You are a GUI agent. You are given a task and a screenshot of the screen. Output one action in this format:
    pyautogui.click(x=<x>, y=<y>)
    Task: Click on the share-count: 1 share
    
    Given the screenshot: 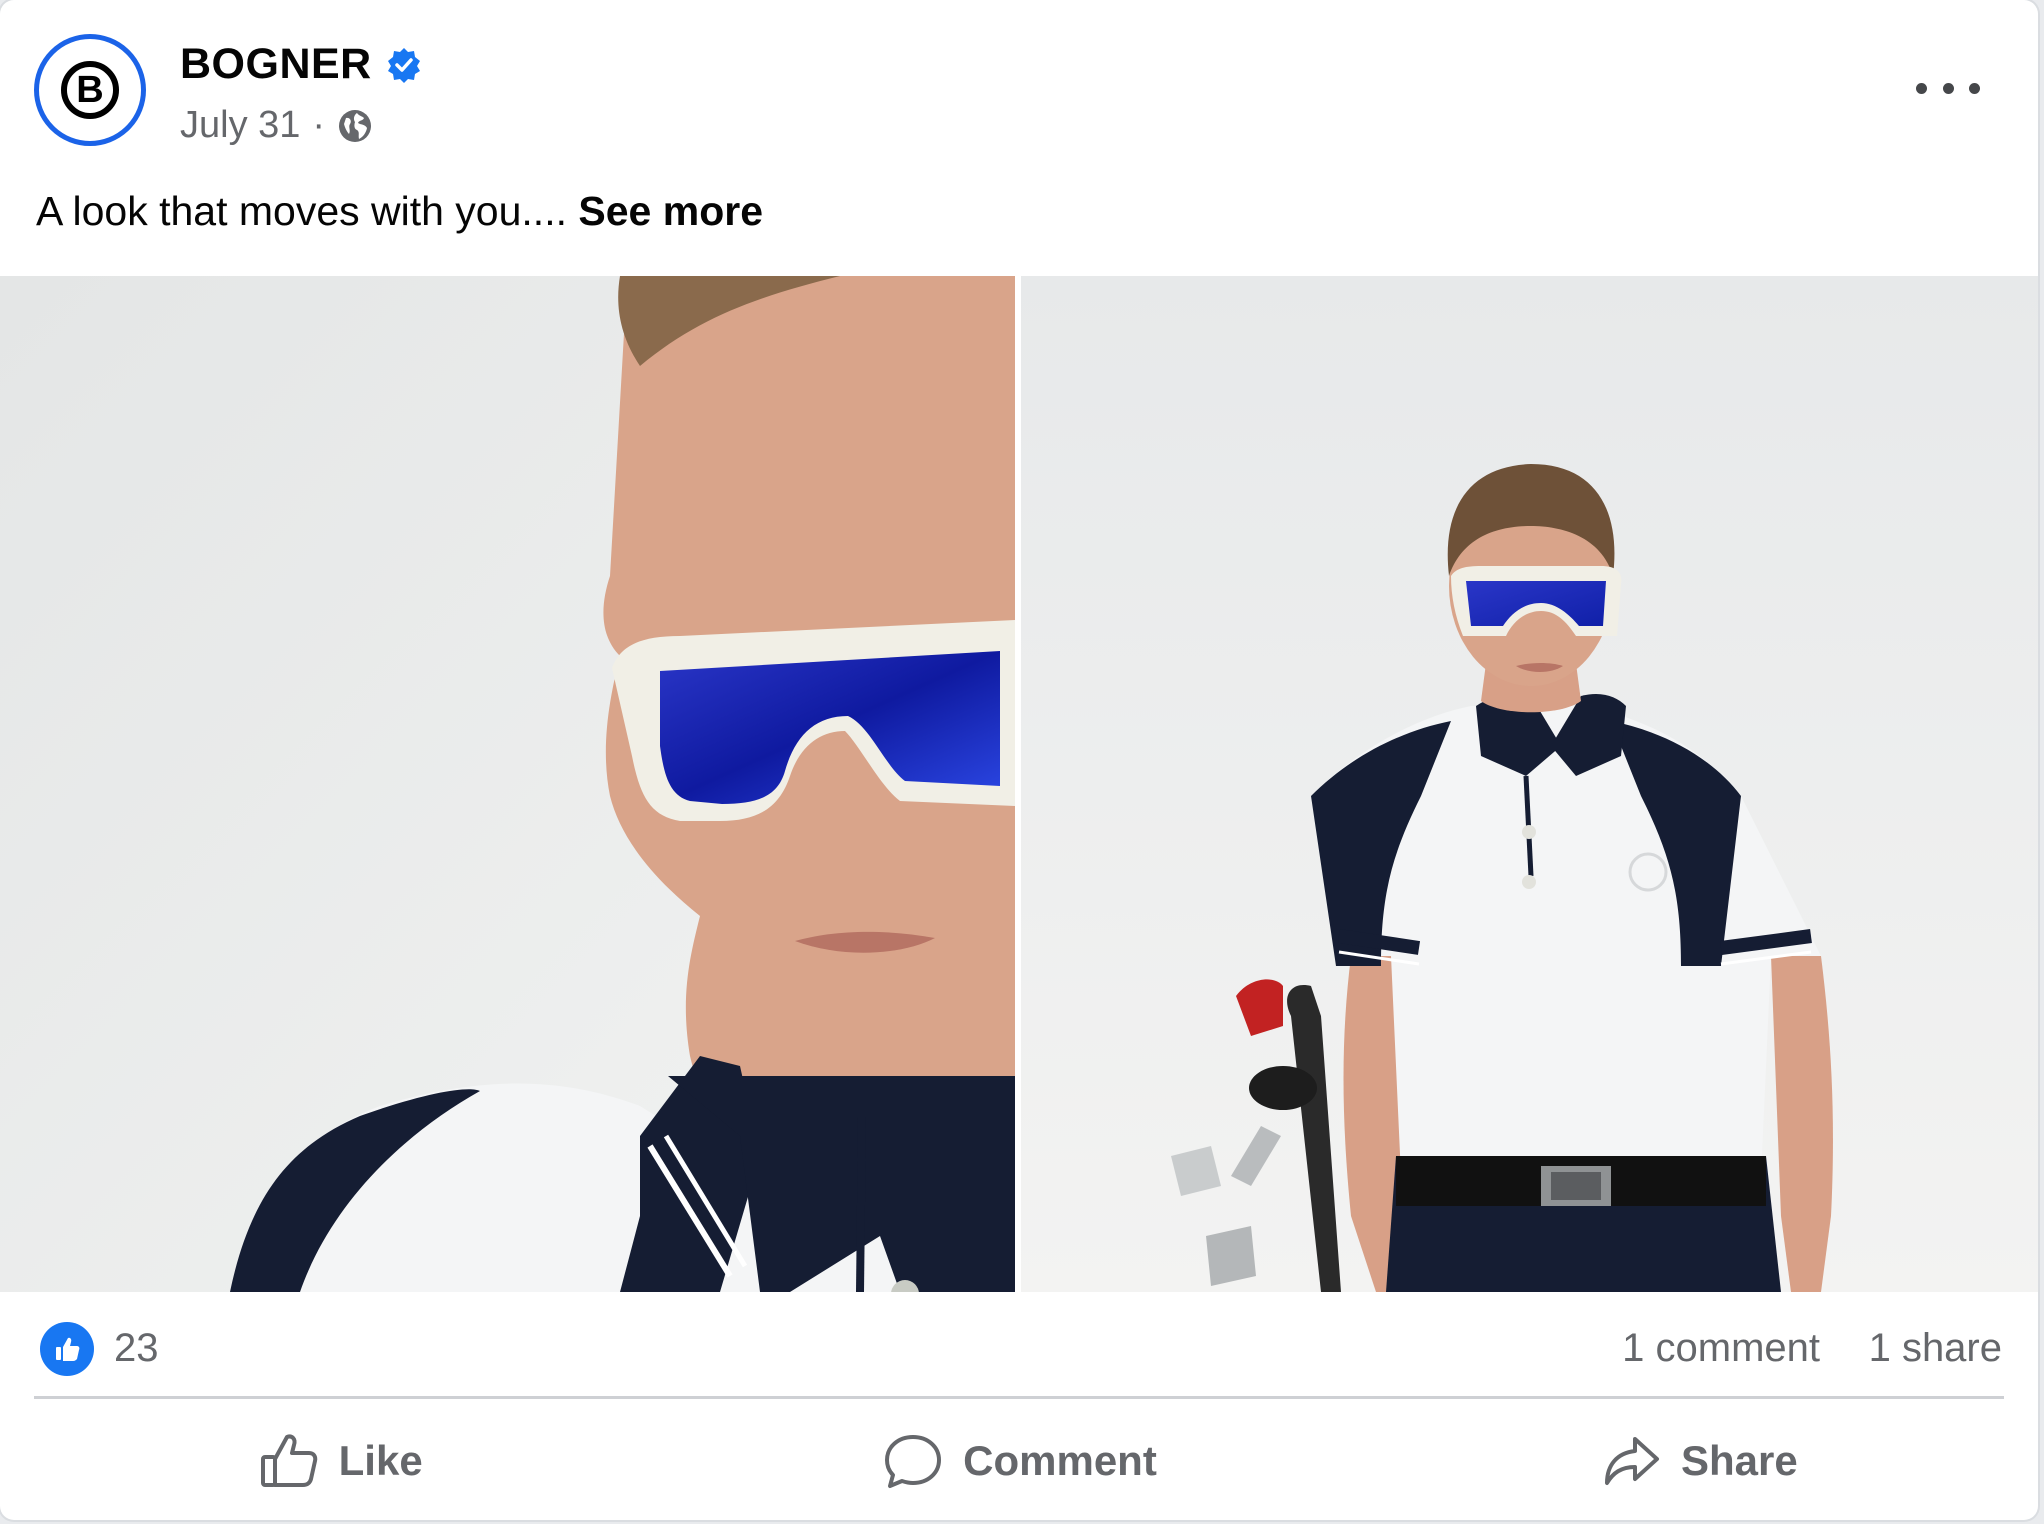 What is the action you would take?
    pyautogui.click(x=1935, y=1348)
    